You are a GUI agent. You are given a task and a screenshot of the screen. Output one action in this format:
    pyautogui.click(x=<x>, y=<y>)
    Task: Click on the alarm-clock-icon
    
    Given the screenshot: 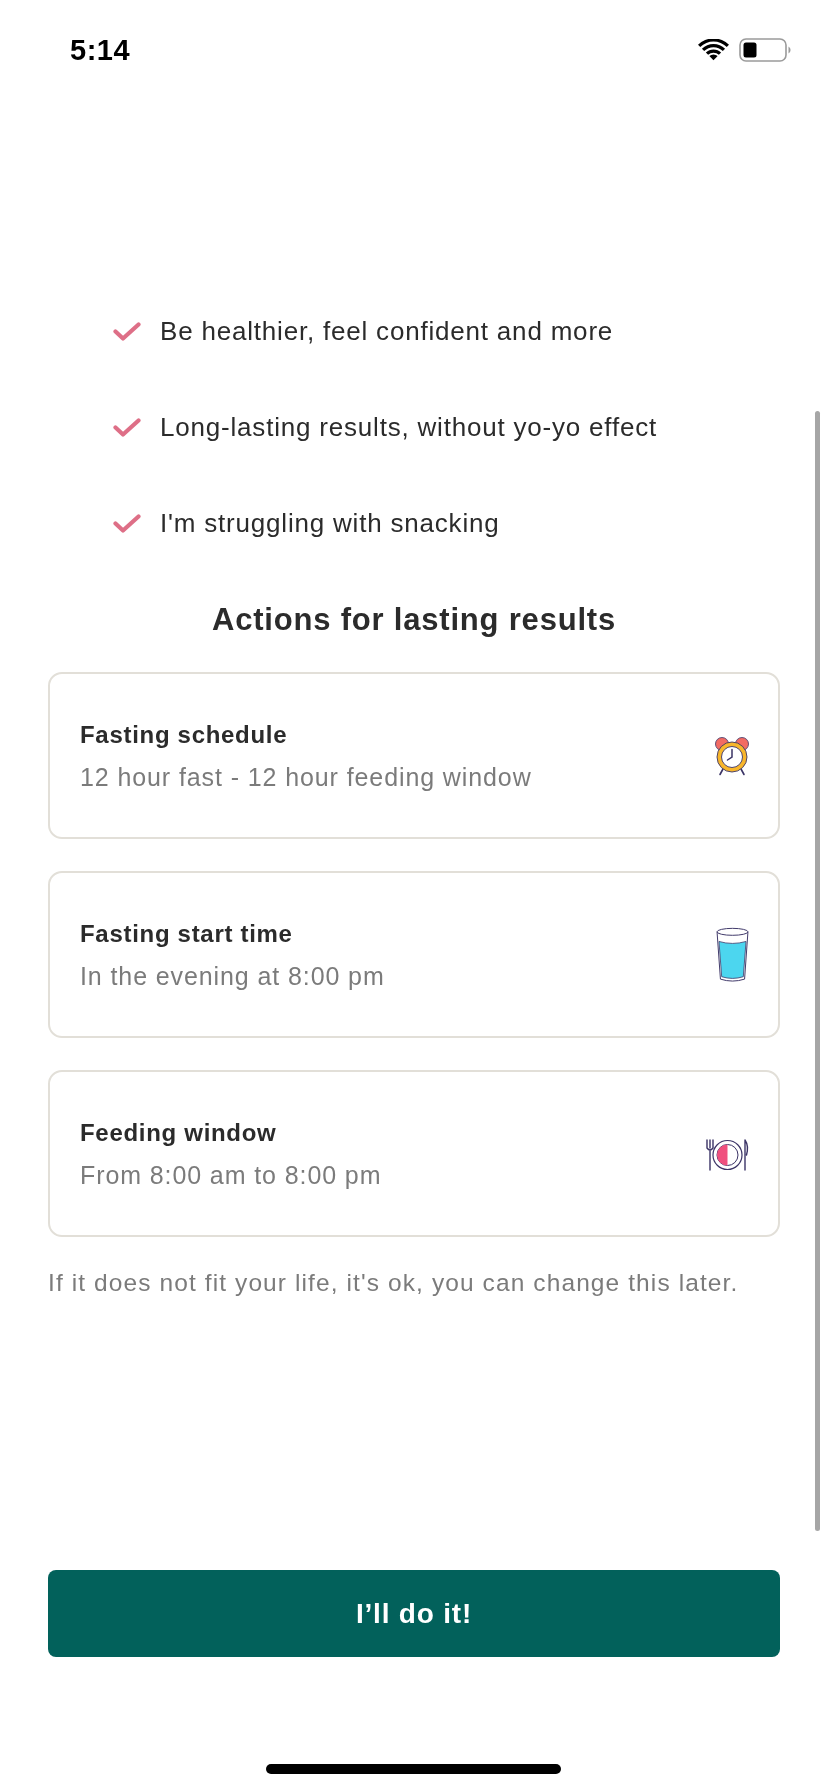 What is the action you would take?
    pyautogui.click(x=732, y=755)
    